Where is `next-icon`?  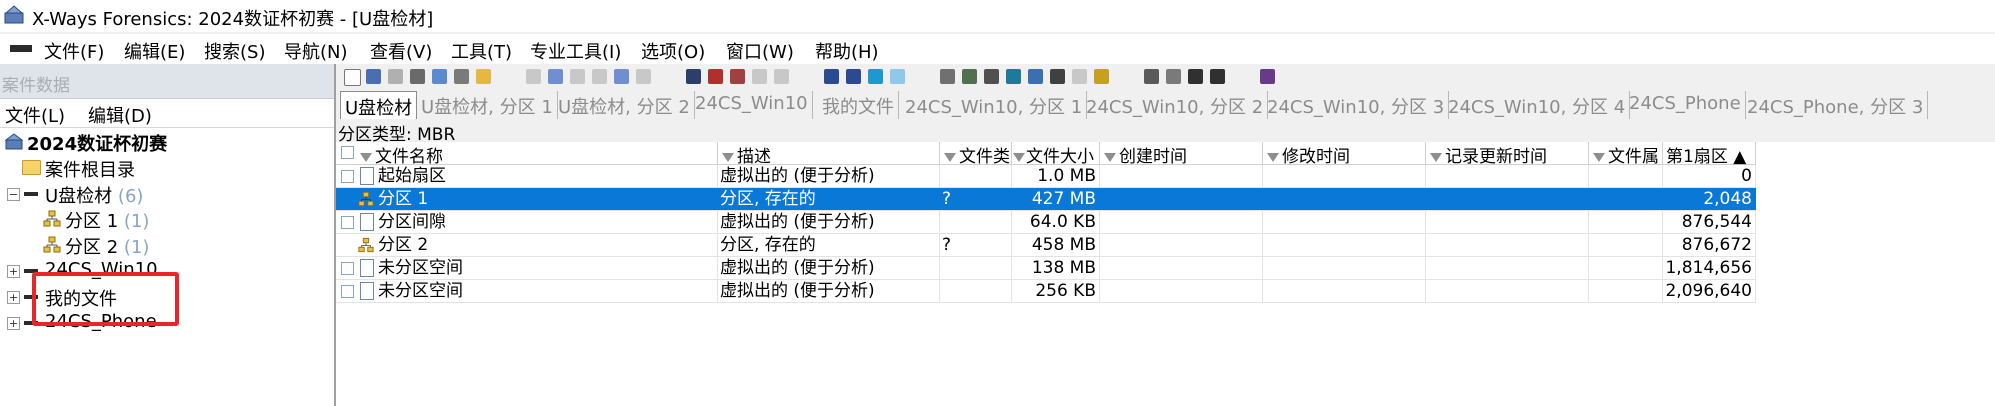 next-icon is located at coordinates (1217, 76).